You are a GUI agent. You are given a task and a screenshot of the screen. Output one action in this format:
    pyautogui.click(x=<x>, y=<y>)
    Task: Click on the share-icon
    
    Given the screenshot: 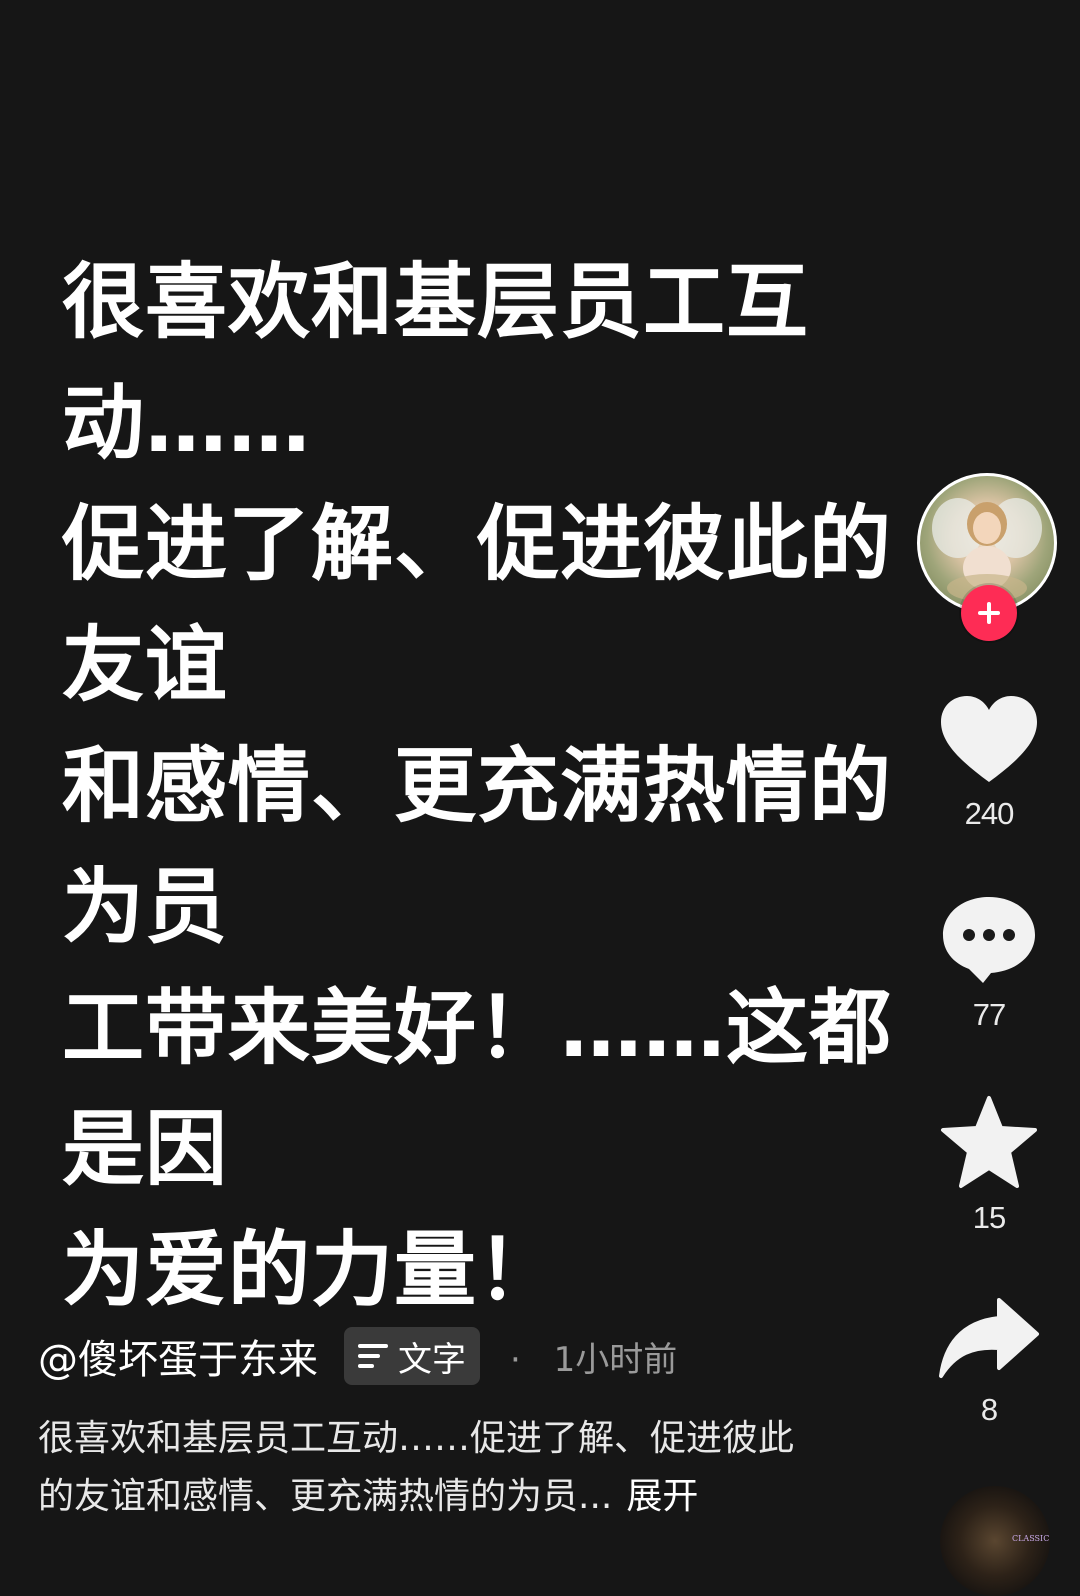 What is the action you would take?
    pyautogui.click(x=989, y=1341)
    